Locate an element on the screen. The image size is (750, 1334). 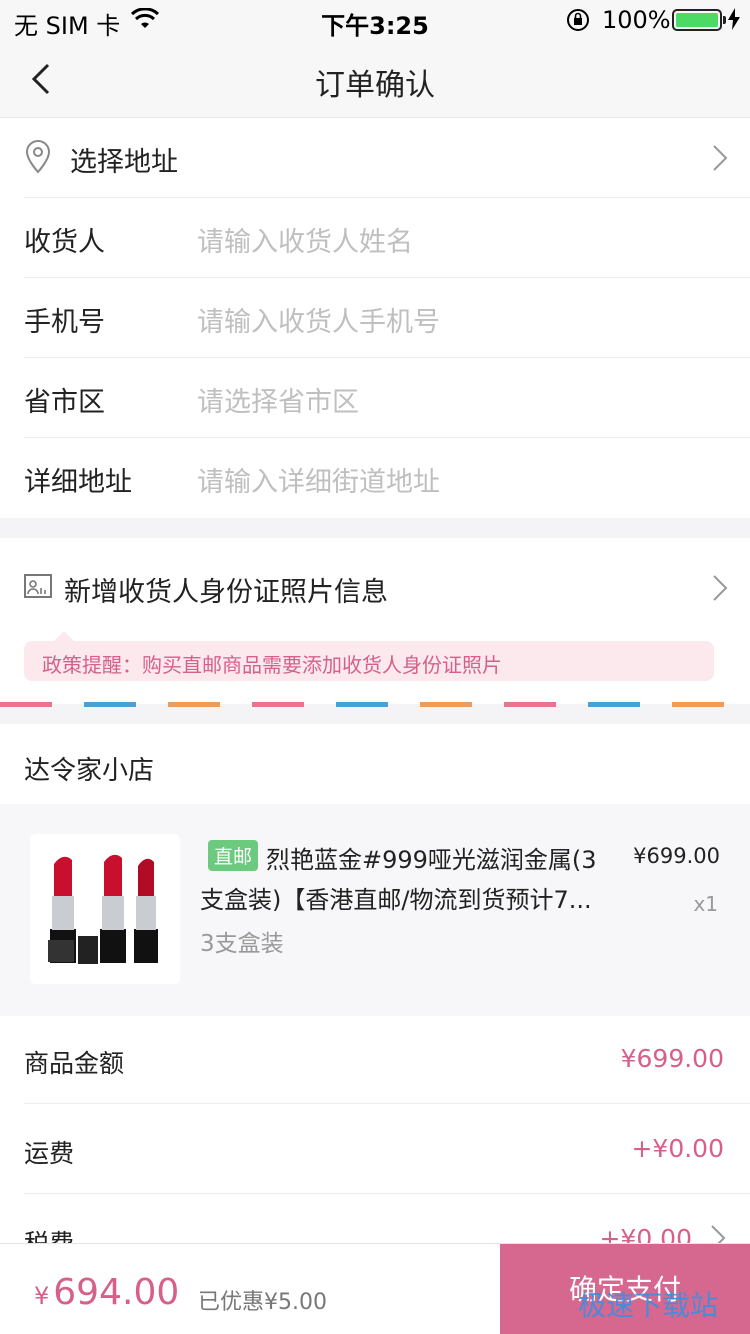
nav-bar: 订单确认 is located at coordinates (375, 79).